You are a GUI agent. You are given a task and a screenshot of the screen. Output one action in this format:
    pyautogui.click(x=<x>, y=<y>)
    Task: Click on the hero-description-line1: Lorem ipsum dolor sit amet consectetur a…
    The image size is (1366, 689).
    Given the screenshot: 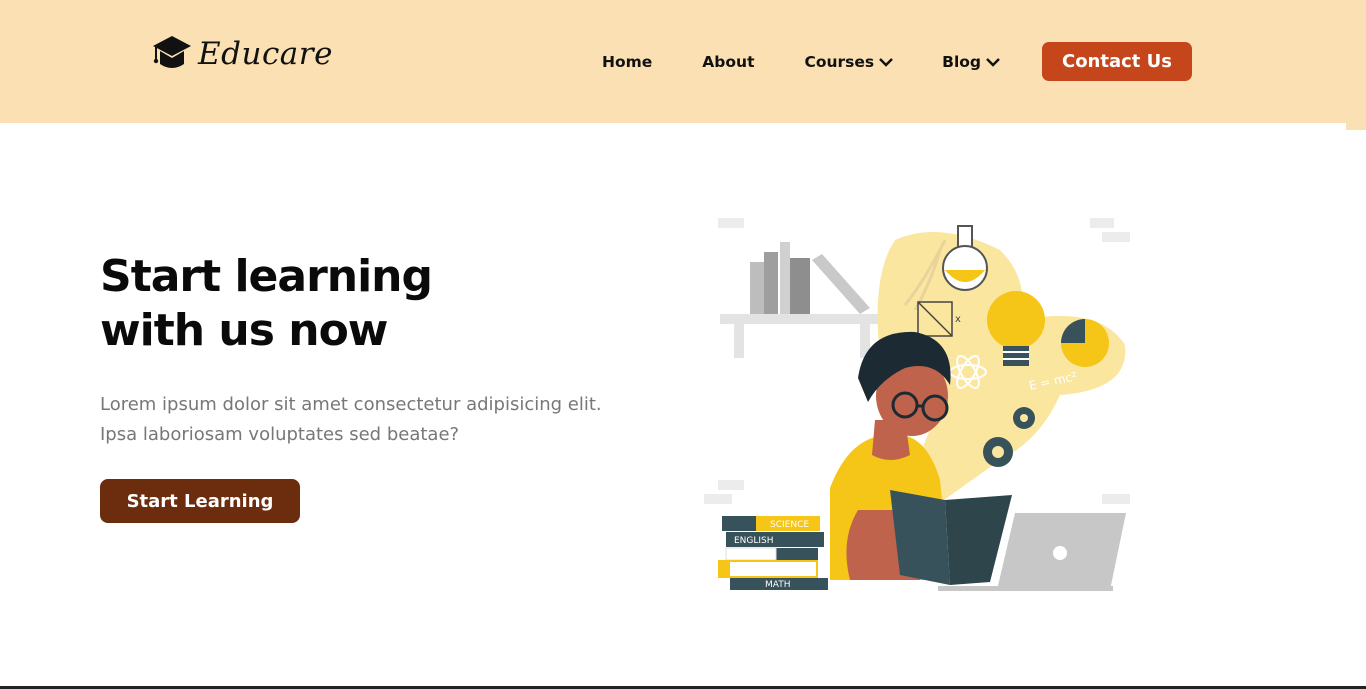 What is the action you would take?
    pyautogui.click(x=351, y=404)
    